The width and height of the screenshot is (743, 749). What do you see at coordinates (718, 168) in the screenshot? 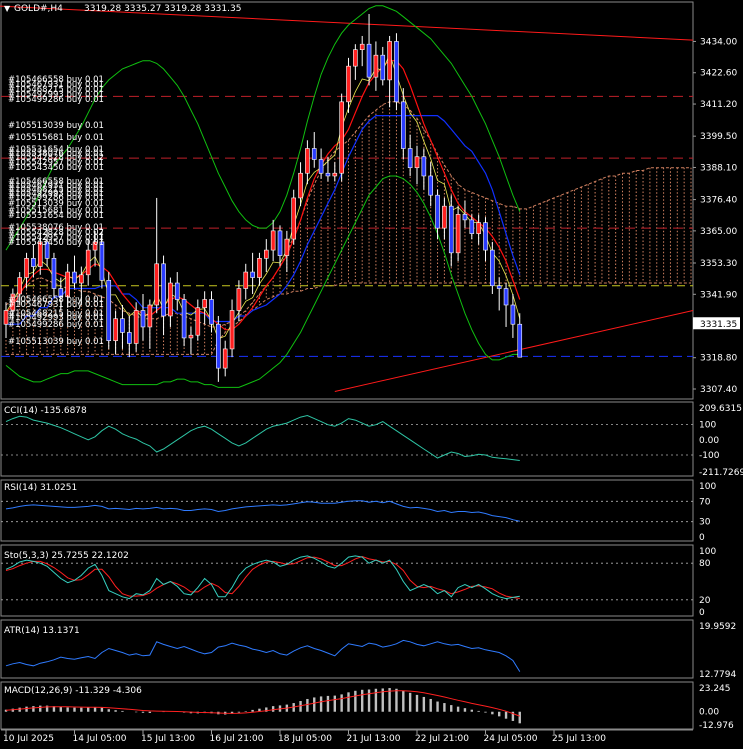
I see `price-tick-label: 3388.10` at bounding box center [718, 168].